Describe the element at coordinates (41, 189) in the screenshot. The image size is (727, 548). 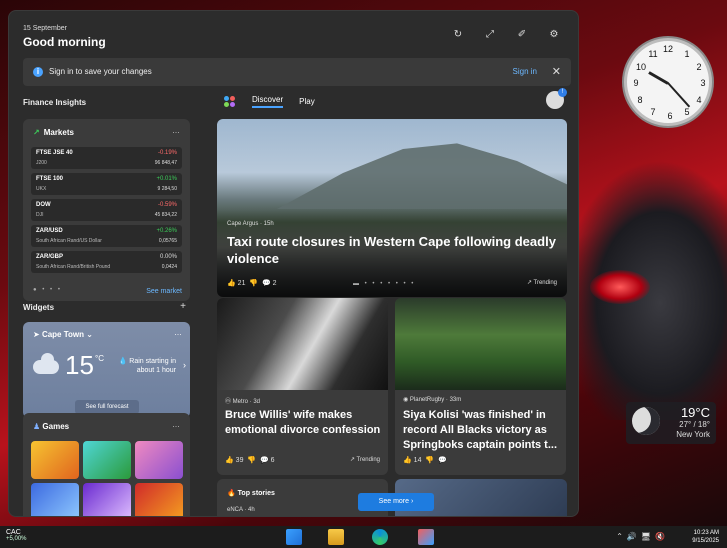
I see `market-subtitle: UKX` at that location.